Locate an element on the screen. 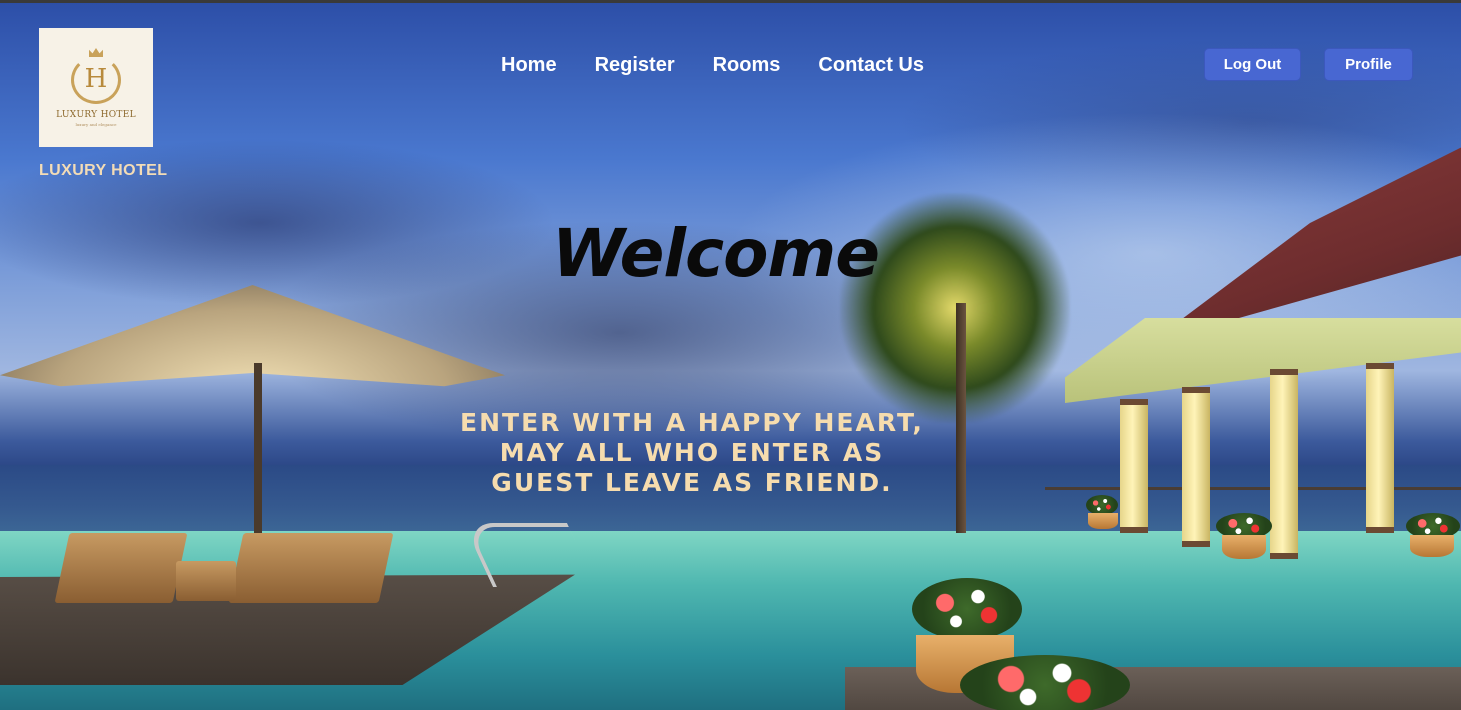  nav-rooms-link: Rooms is located at coordinates (747, 65).